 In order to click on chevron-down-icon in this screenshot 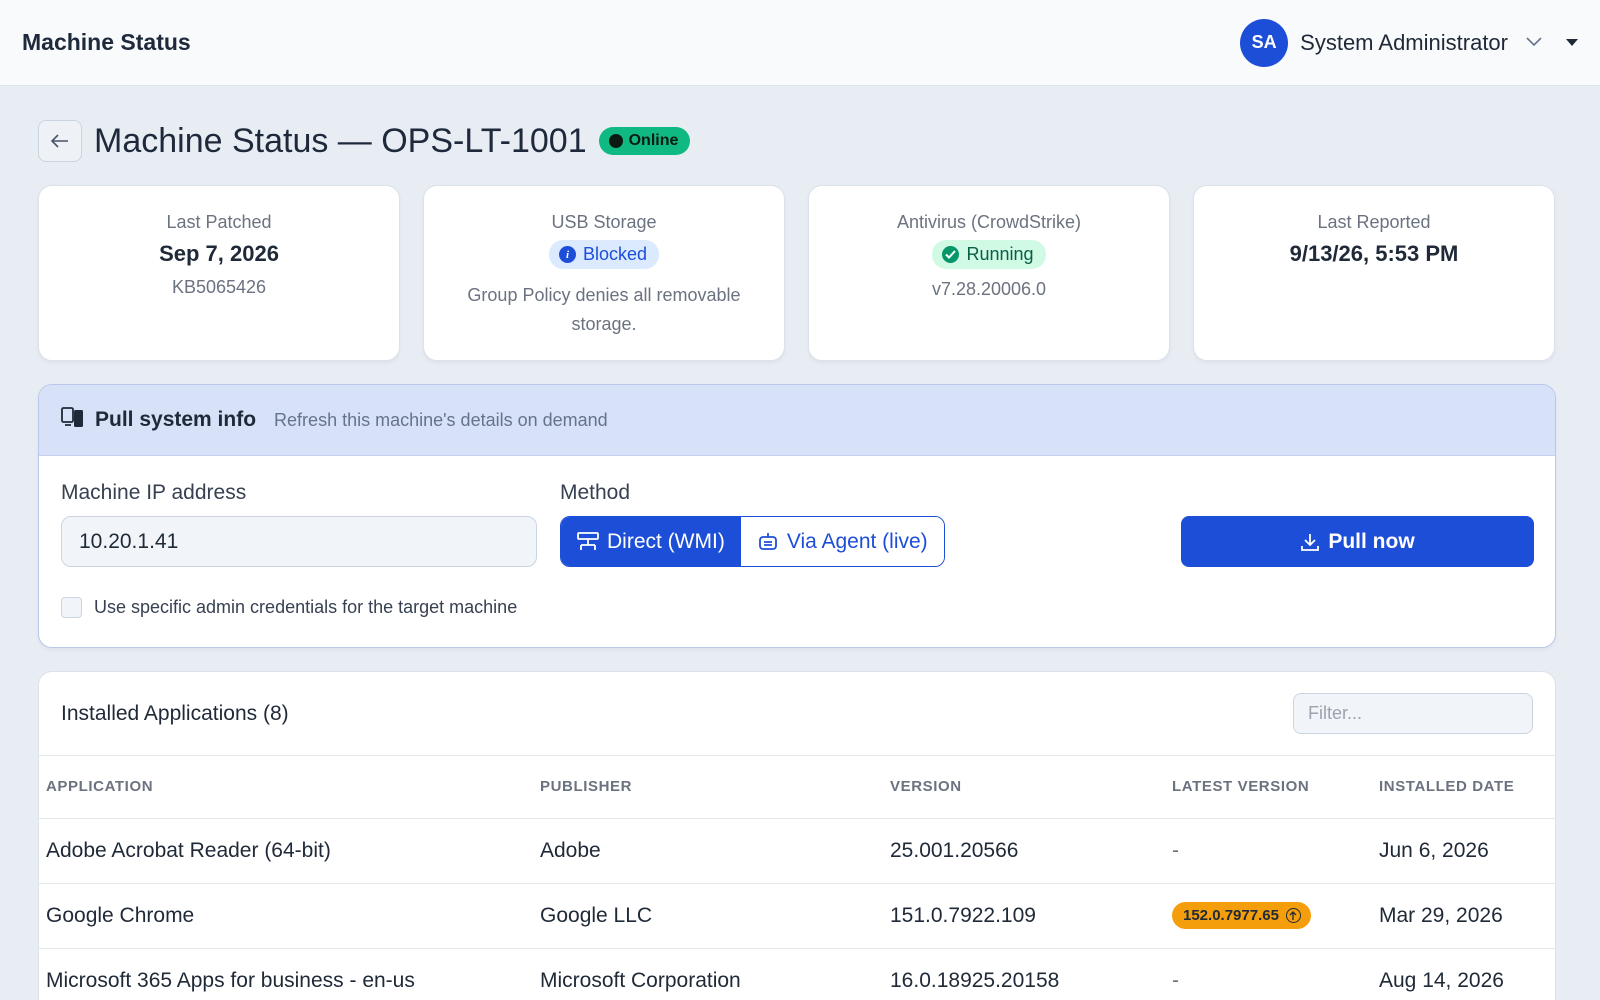, I will do `click(1534, 43)`.